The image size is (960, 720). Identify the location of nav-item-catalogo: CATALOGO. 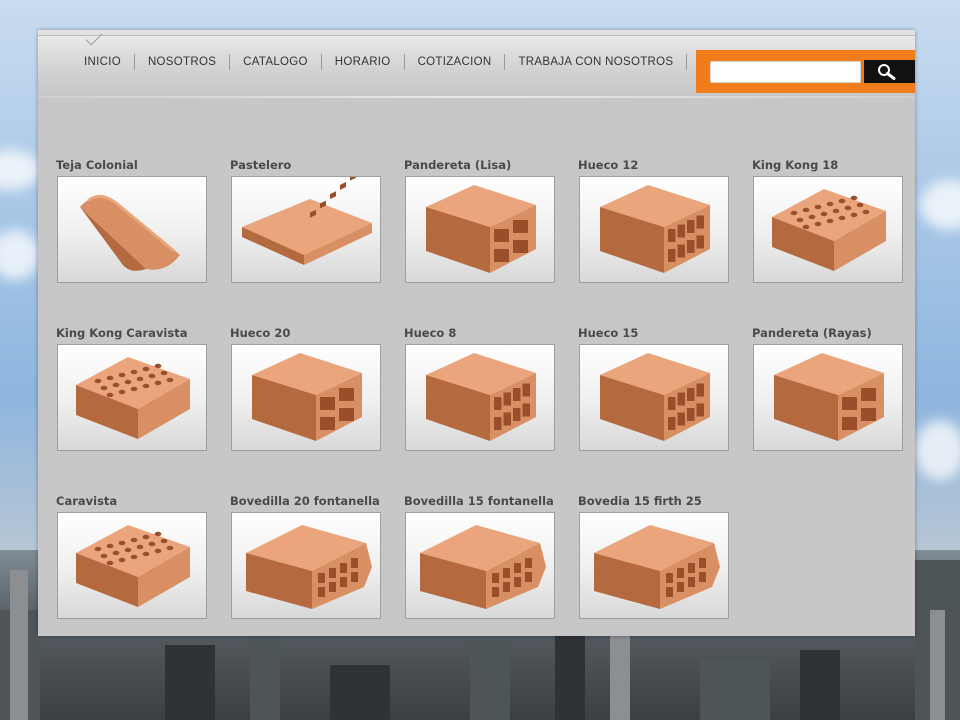
(276, 62).